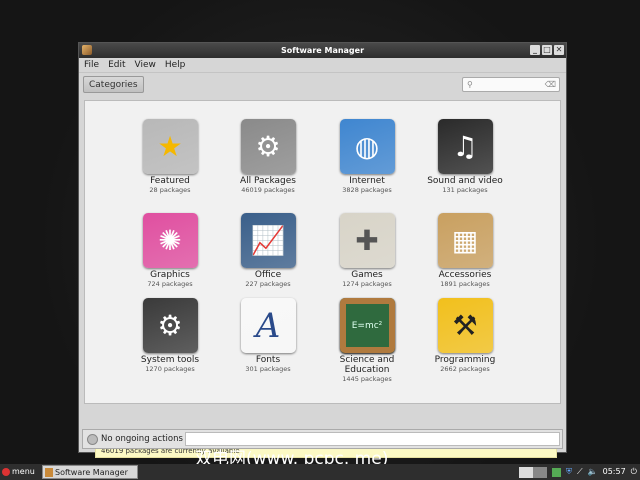  Describe the element at coordinates (634, 472) in the screenshot. I see `power-icon: ⏻` at that location.